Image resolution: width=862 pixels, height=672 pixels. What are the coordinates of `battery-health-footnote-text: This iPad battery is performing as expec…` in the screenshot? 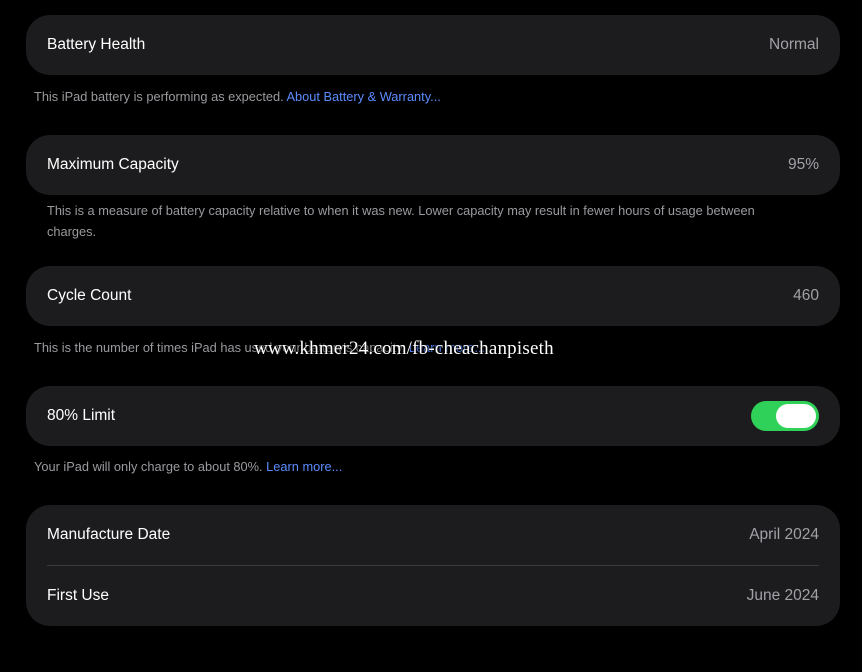 It's located at (160, 96).